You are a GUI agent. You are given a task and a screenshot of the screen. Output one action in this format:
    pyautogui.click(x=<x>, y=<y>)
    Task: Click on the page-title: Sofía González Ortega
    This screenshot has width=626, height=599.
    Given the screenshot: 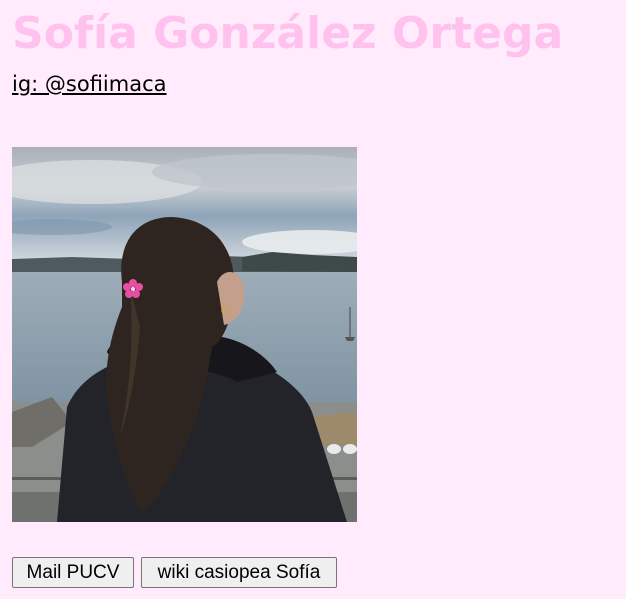 What is the action you would take?
    pyautogui.click(x=288, y=33)
    